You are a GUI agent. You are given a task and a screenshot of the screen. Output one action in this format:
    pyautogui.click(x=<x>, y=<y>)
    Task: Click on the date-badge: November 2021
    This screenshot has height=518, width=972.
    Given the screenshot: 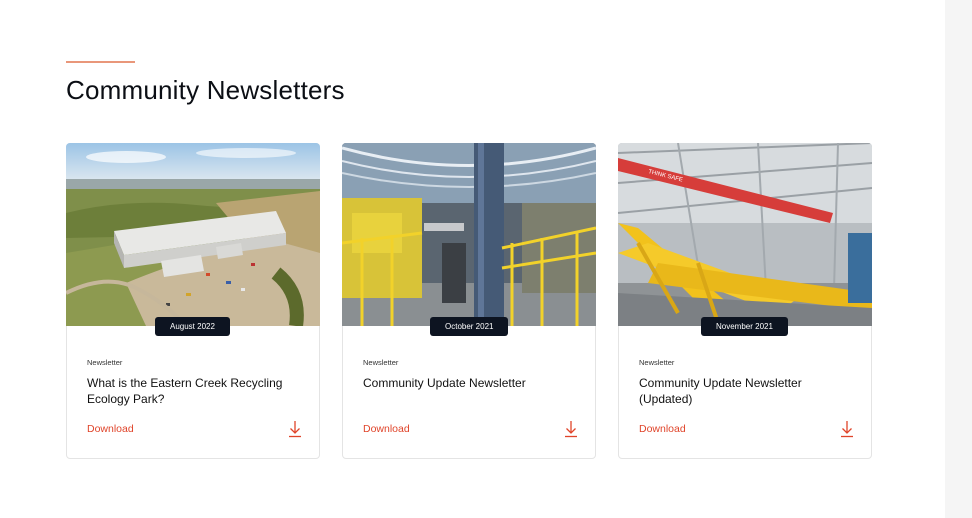 What is the action you would take?
    pyautogui.click(x=744, y=326)
    